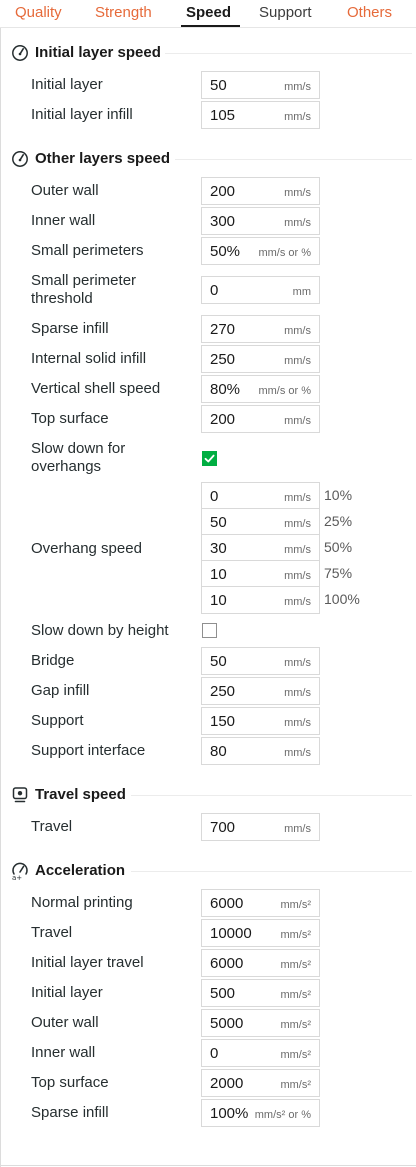 Image resolution: width=416 pixels, height=1167 pixels. Describe the element at coordinates (103, 158) in the screenshot. I see `section-title-other-layers-speed: Other layers speed` at that location.